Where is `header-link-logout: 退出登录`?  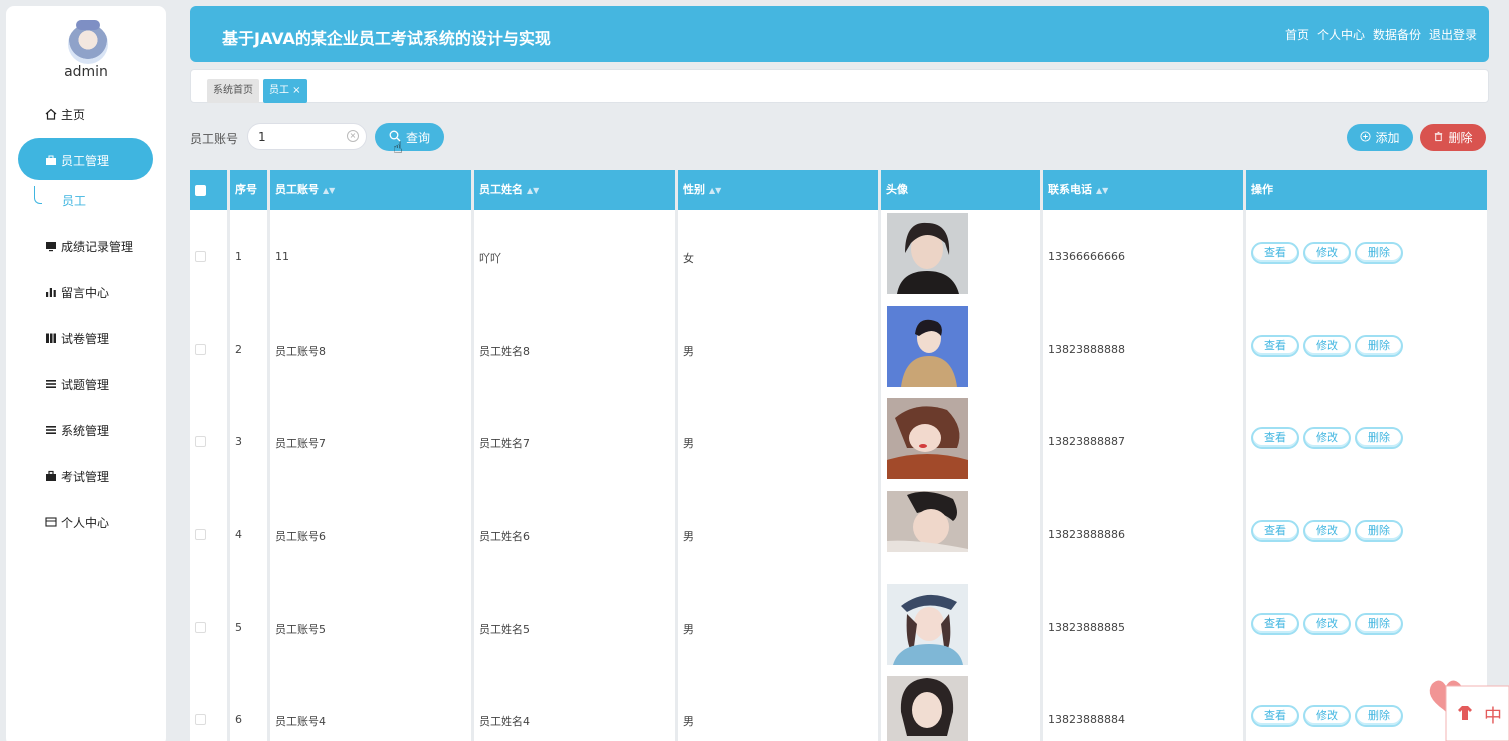
header-link-logout: 退出登录 is located at coordinates (1453, 34).